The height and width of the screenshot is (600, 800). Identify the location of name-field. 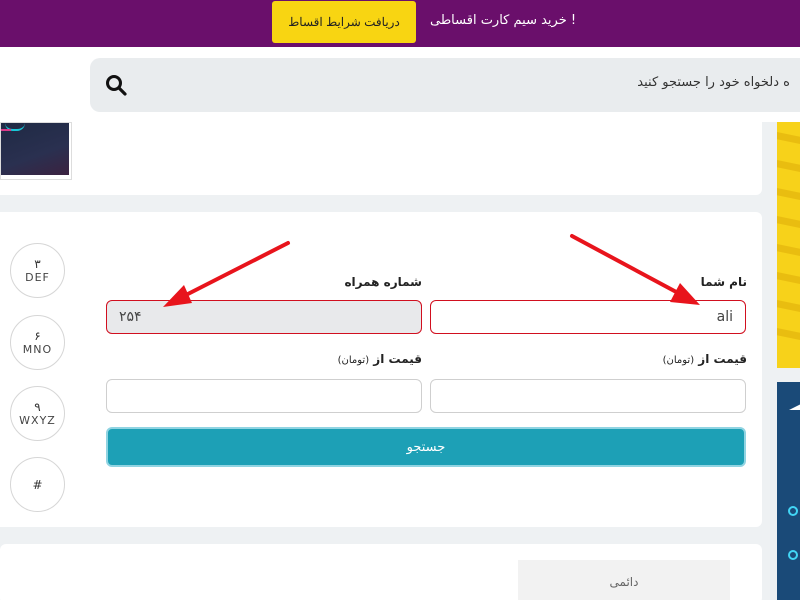
(588, 317).